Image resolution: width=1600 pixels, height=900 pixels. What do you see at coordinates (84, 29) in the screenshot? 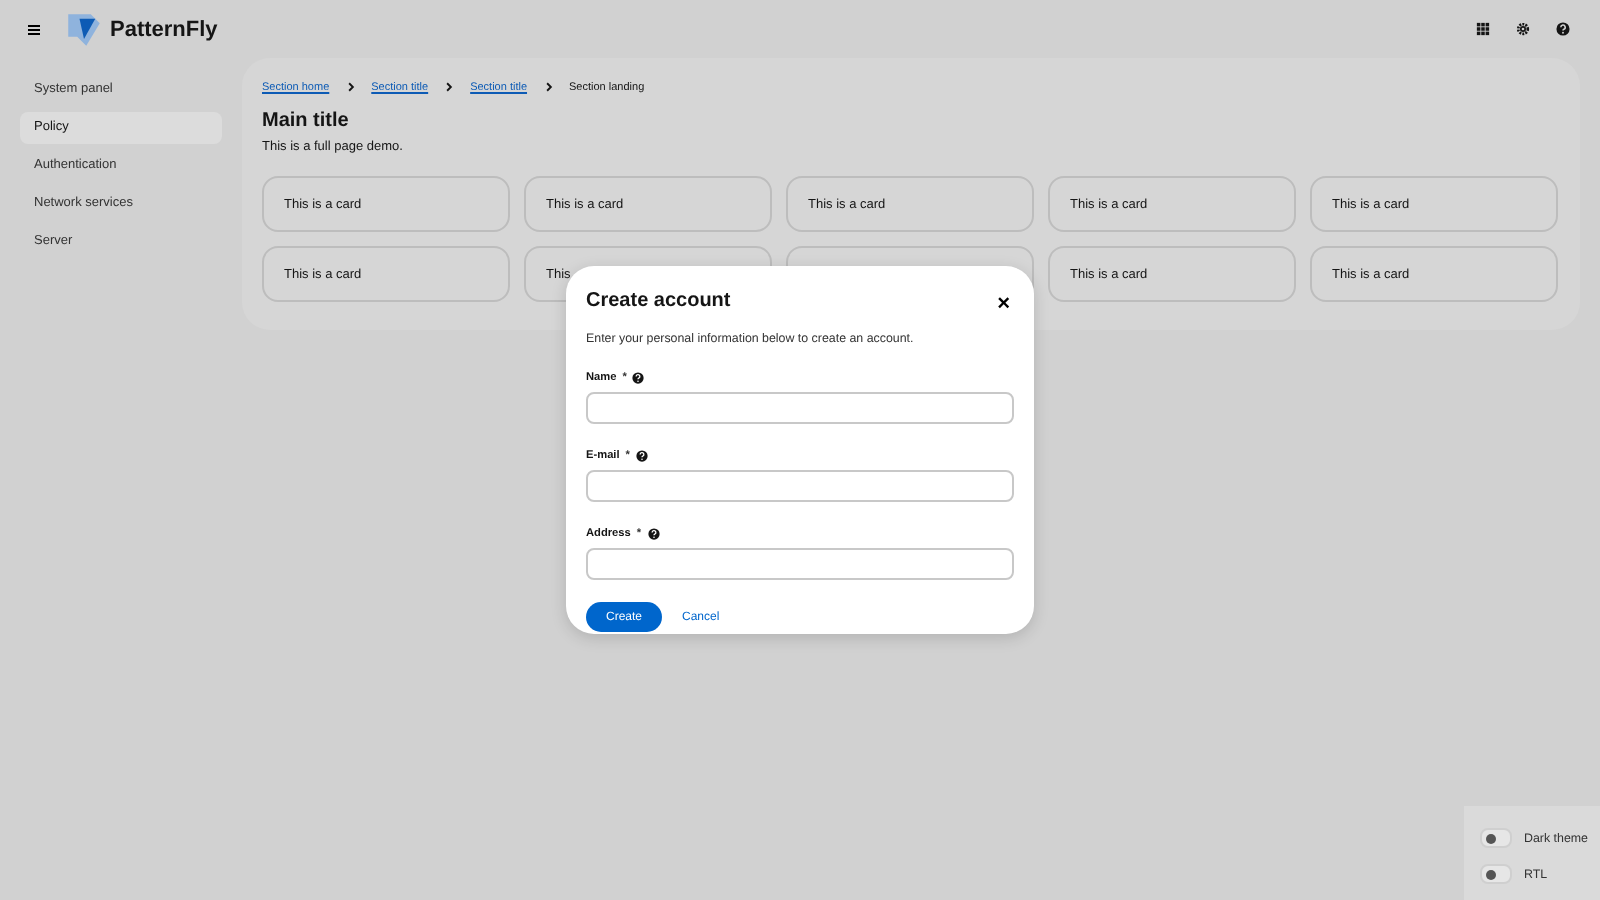
I see `logo-icon` at bounding box center [84, 29].